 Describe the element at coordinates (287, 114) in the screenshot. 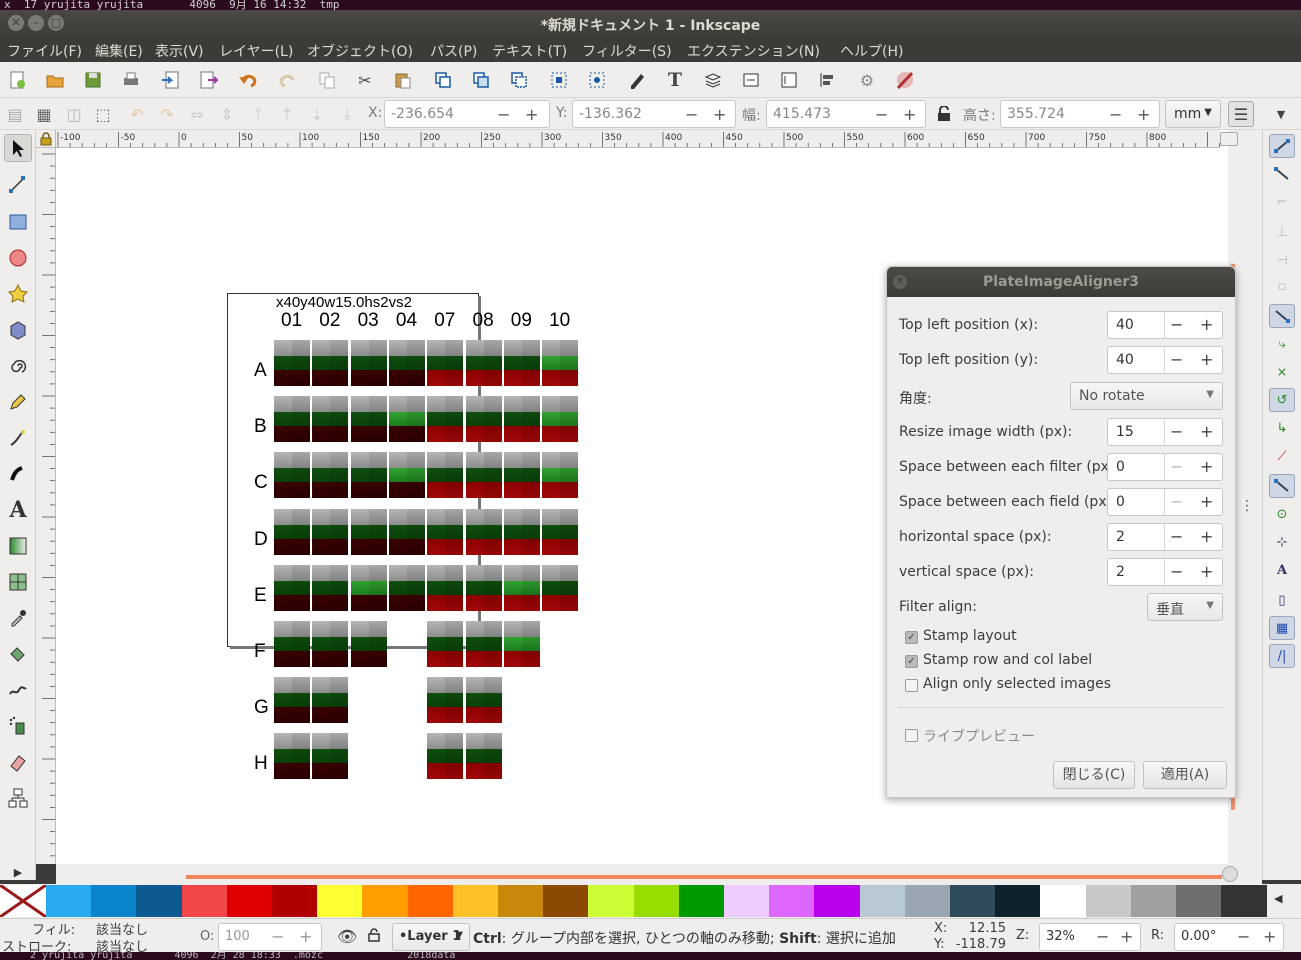

I see `raise-icon: ⇡` at that location.